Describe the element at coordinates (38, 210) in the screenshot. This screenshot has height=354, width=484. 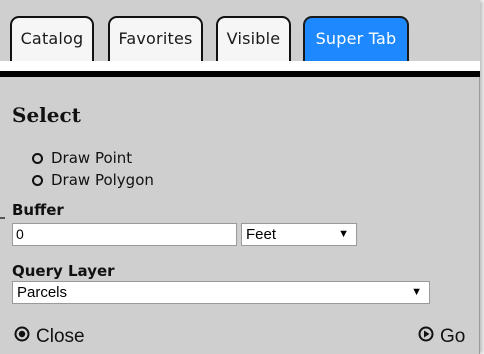
I see `buffer-label: Buffer` at that location.